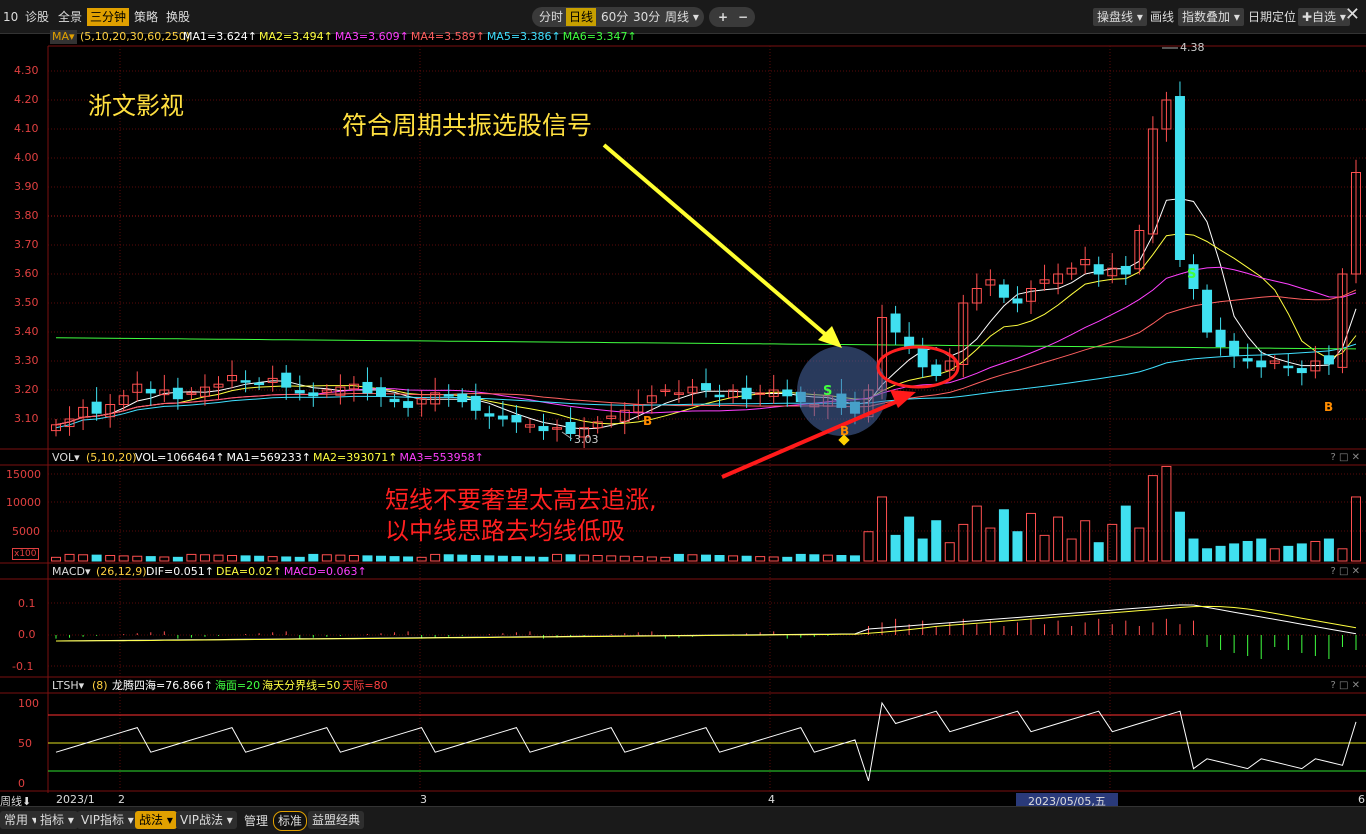 Image resolution: width=1366 pixels, height=834 pixels. I want to click on x-tick-feb: 2, so click(121, 799).